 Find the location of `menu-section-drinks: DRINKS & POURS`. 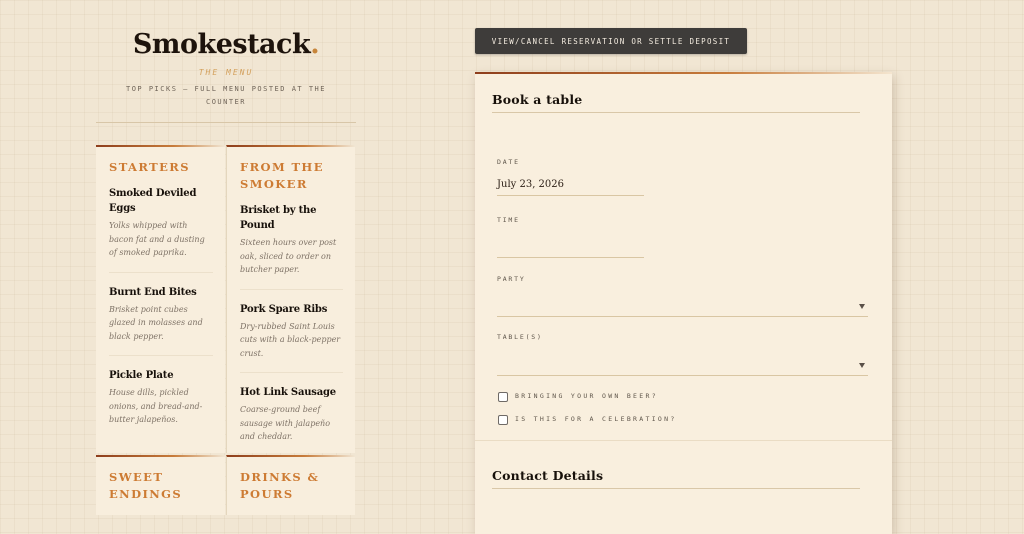

menu-section-drinks: DRINKS & POURS is located at coordinates (290, 485).